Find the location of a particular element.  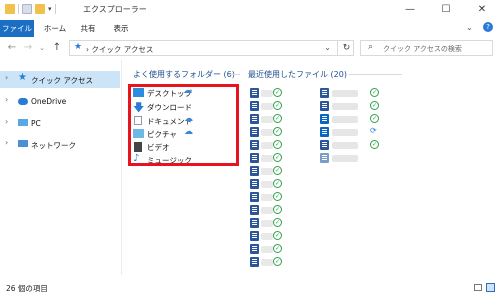

recent-files-heading: 最近使用したファイル (20) is located at coordinates (297, 74).